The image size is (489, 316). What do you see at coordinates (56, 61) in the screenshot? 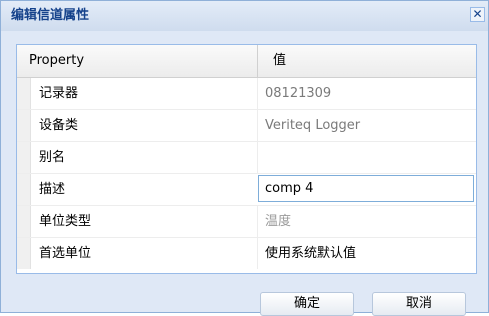
I see `column-header-property: Property` at bounding box center [56, 61].